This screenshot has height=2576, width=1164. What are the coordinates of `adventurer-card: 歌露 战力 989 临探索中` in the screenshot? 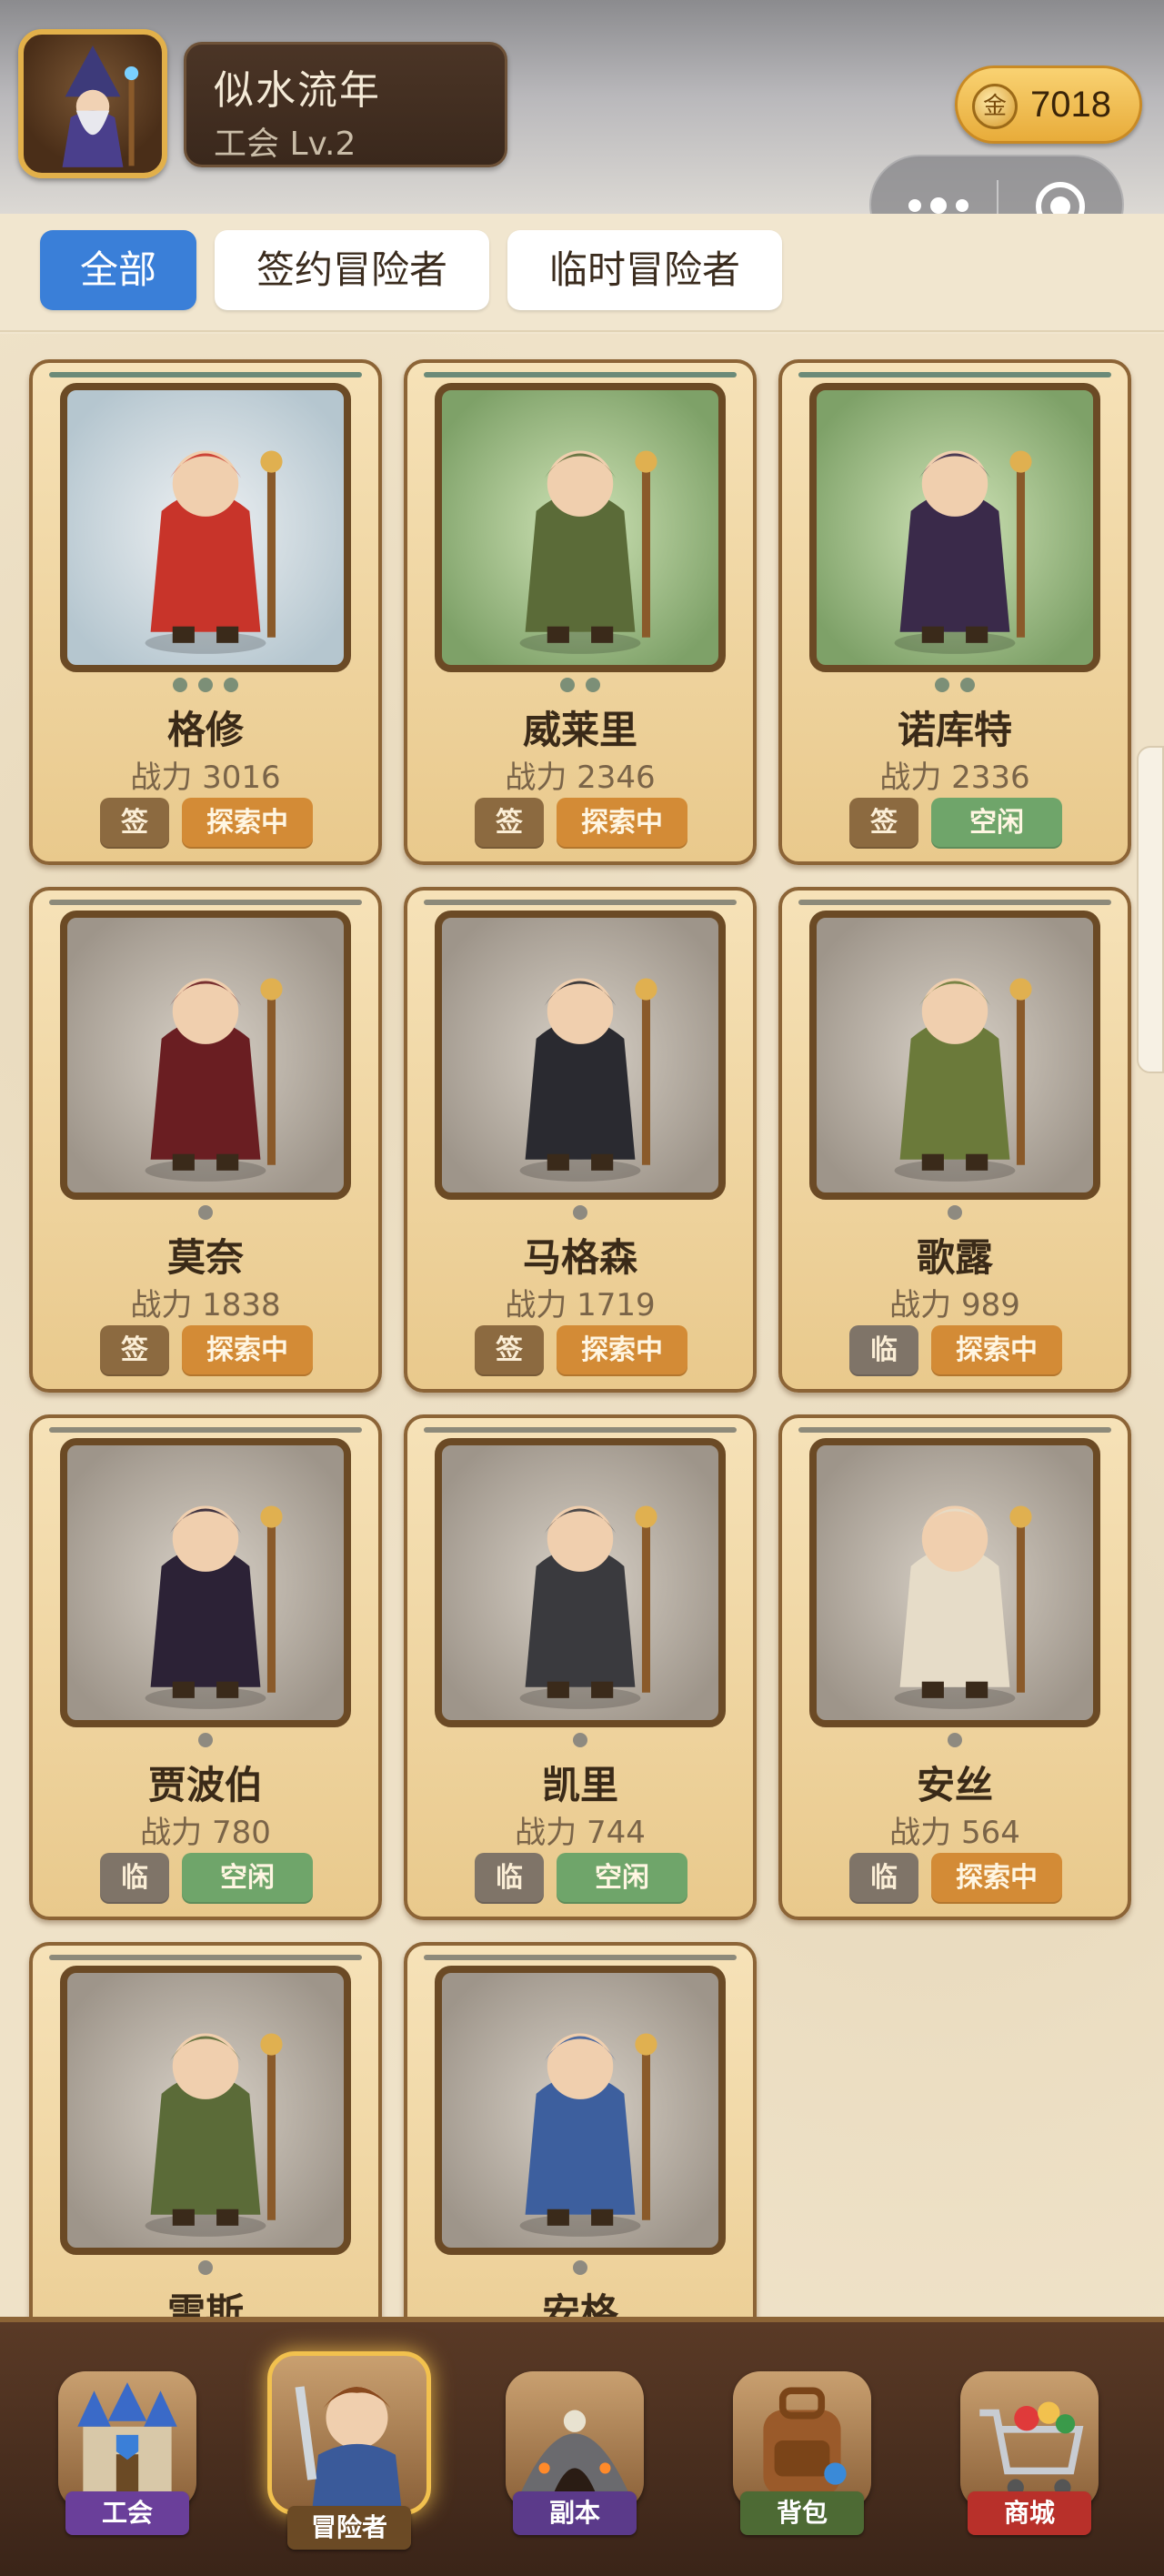 It's located at (955, 1140).